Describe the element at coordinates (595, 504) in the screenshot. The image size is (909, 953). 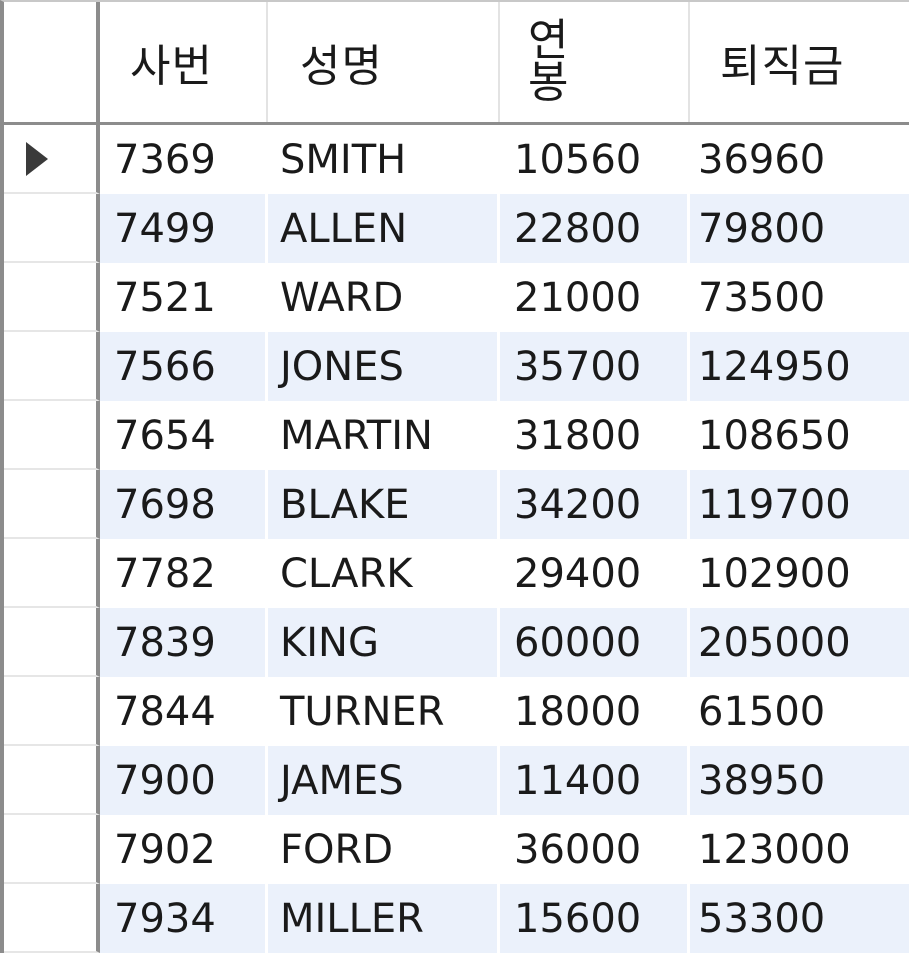
I see `cell-salary: 34200` at that location.